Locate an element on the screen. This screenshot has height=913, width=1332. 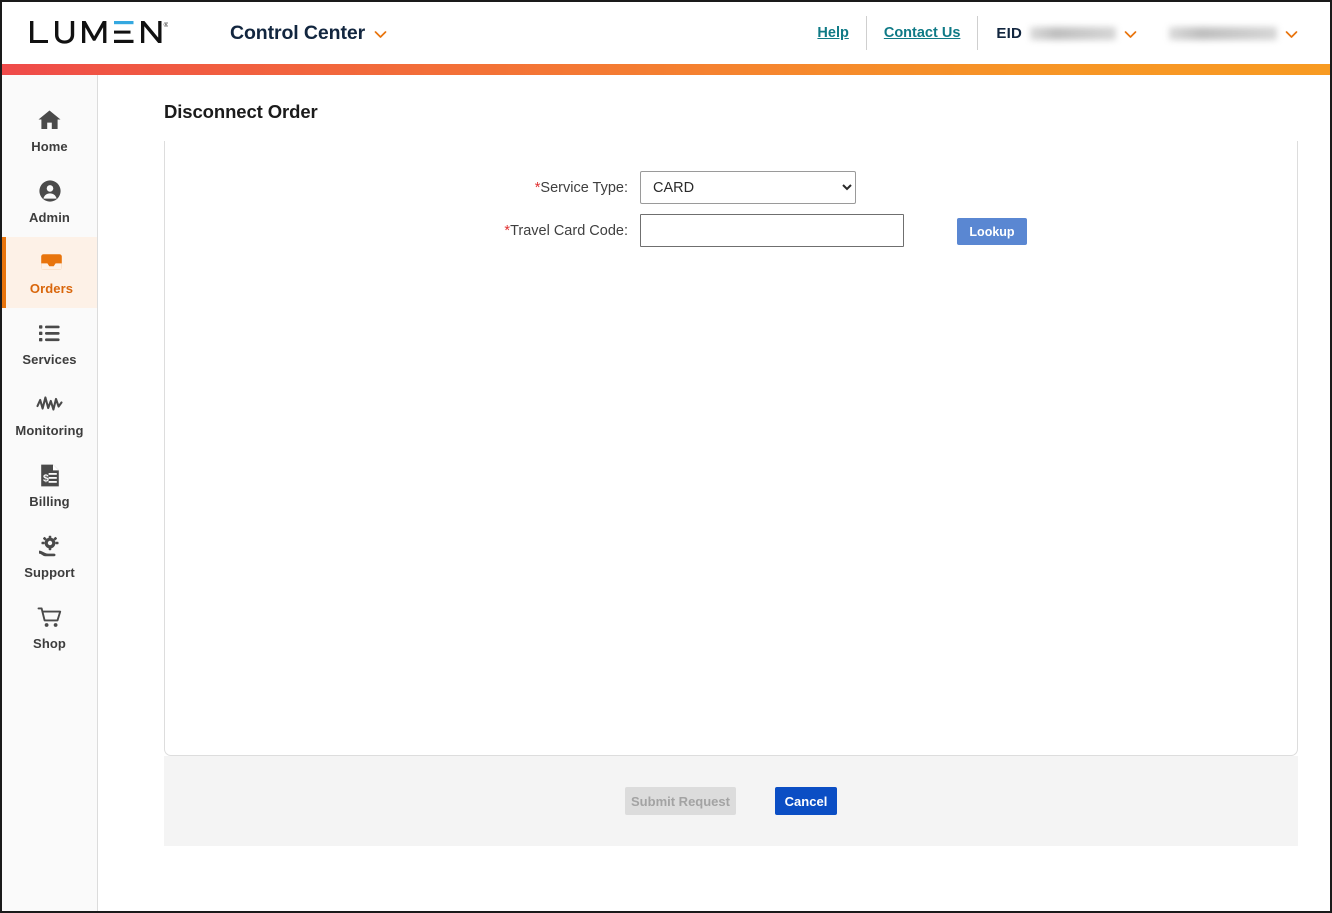
eid-value-redacted is located at coordinates (1073, 33).